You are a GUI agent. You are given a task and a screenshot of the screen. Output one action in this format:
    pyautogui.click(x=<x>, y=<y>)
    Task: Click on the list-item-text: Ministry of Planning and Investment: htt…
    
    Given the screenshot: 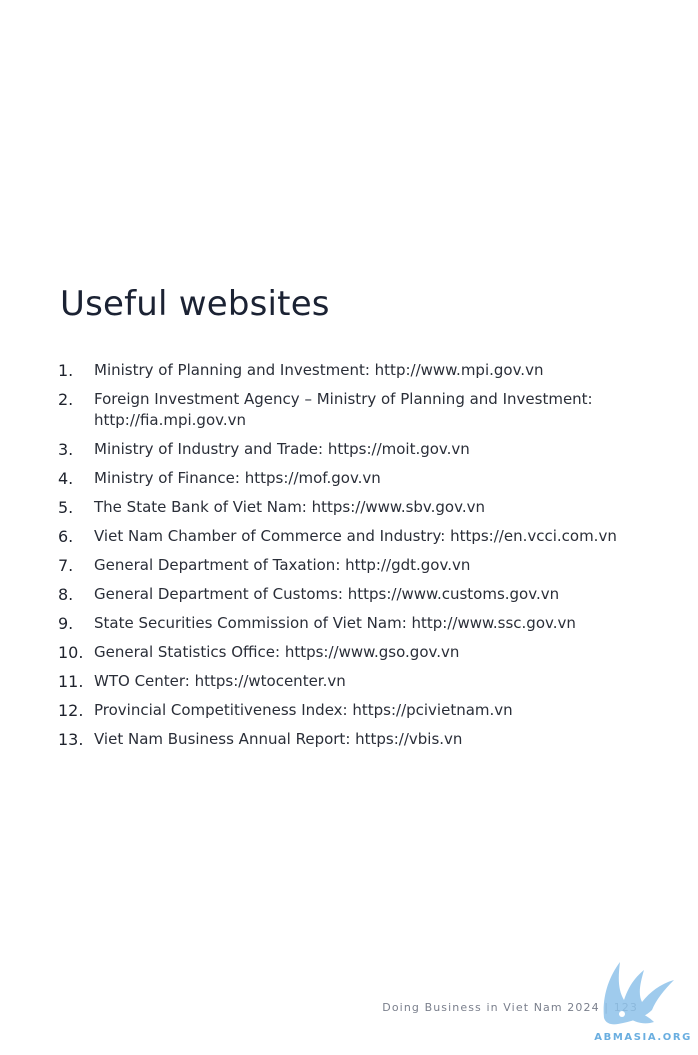 What is the action you would take?
    pyautogui.click(x=319, y=370)
    